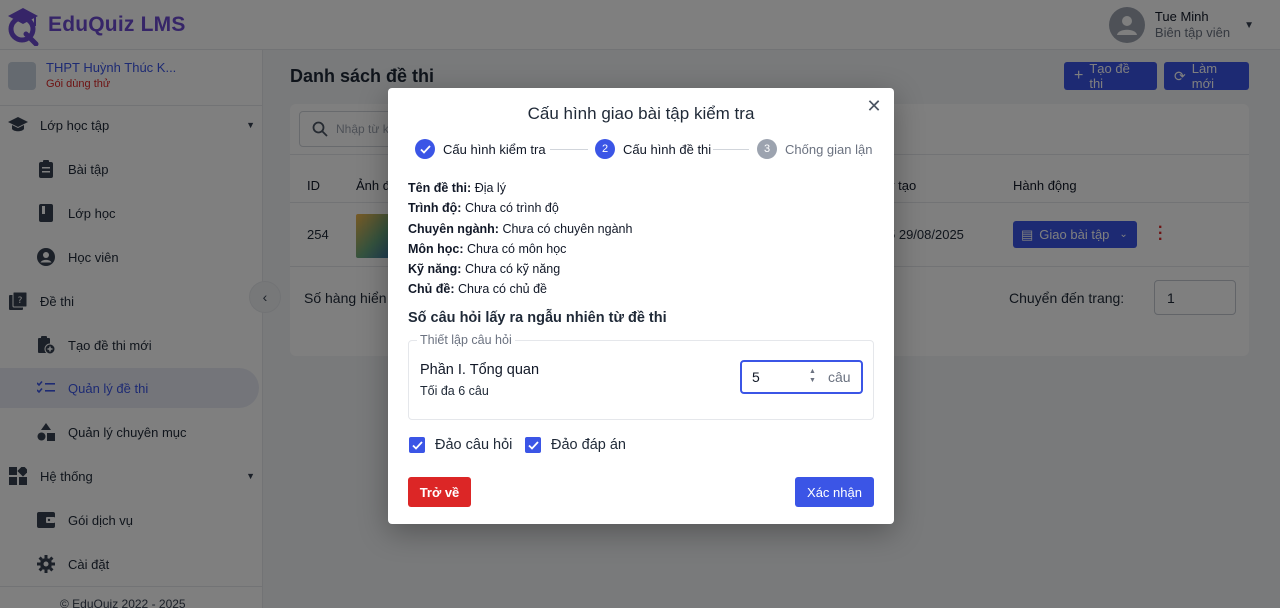  Describe the element at coordinates (435, 208) in the screenshot. I see `info-key: Trình độ:` at that location.